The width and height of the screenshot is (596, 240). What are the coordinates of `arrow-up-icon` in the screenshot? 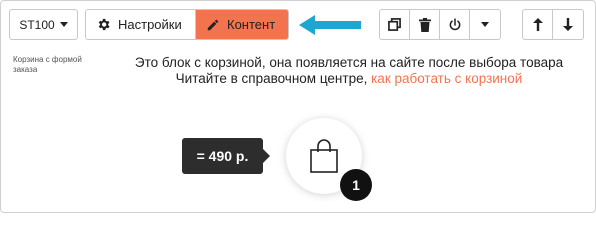 It's located at (537, 24).